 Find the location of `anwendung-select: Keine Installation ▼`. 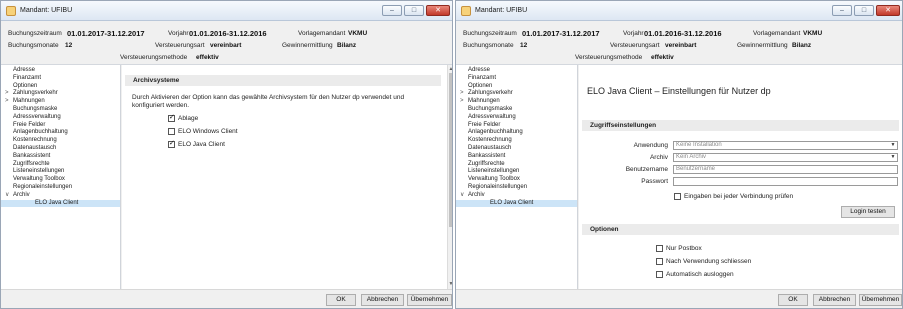

anwendung-select: Keine Installation ▼ is located at coordinates (785, 145).